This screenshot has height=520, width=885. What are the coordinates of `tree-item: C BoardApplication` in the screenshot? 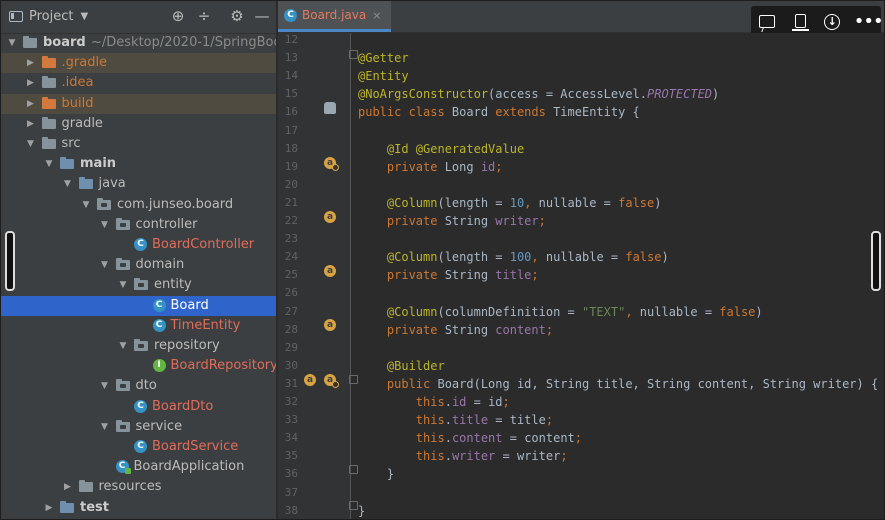 It's located at (138, 467).